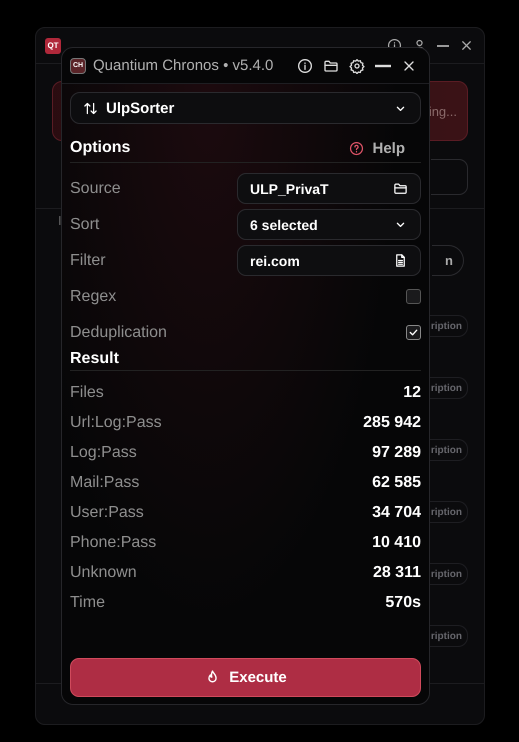 Image resolution: width=519 pixels, height=742 pixels. I want to click on result-label: Unknown, so click(103, 573).